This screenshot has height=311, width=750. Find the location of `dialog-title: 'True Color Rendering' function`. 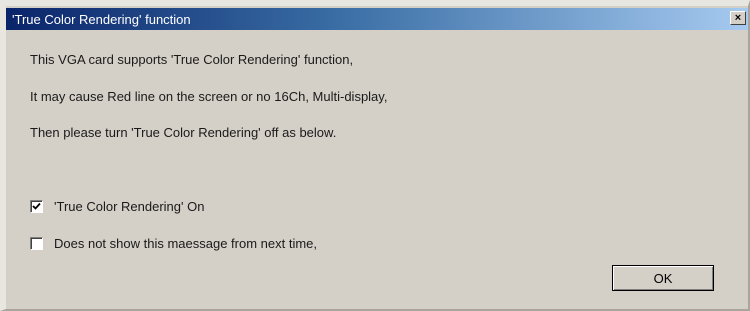

dialog-title: 'True Color Rendering' function is located at coordinates (101, 19).